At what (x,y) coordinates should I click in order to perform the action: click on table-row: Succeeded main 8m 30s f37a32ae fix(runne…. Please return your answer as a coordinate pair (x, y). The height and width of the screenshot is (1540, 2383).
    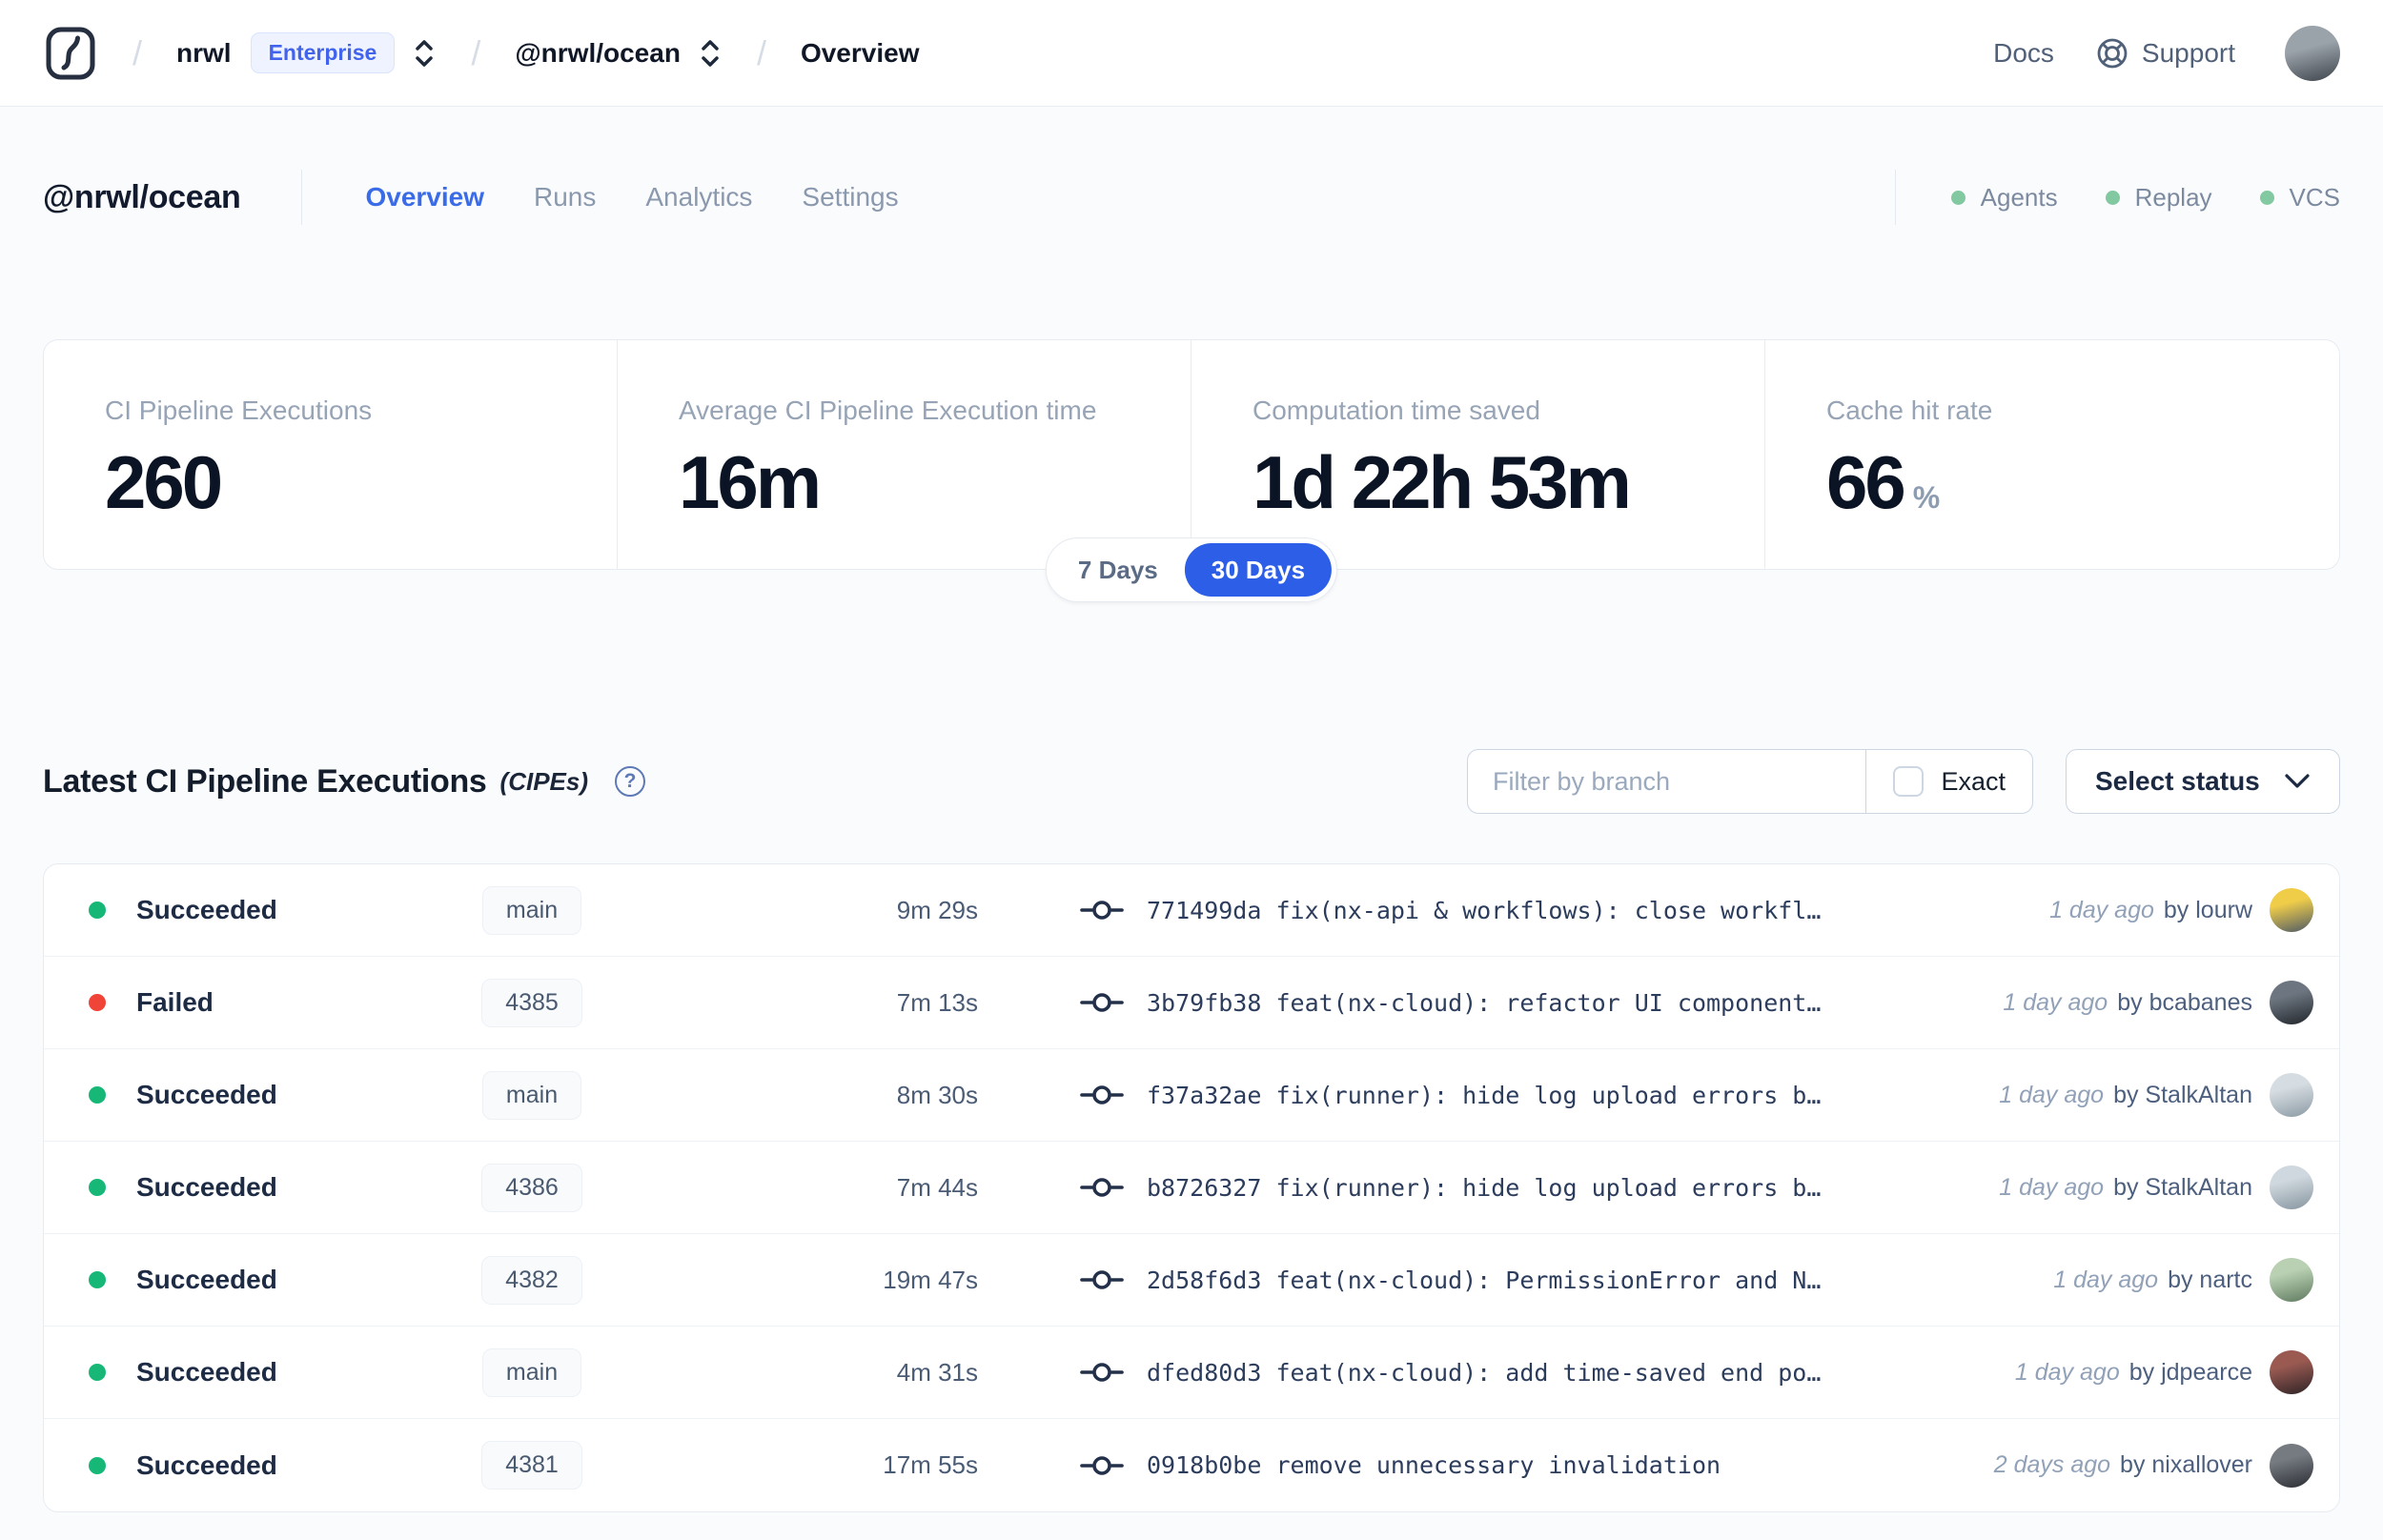
    Looking at the image, I should click on (1191, 1095).